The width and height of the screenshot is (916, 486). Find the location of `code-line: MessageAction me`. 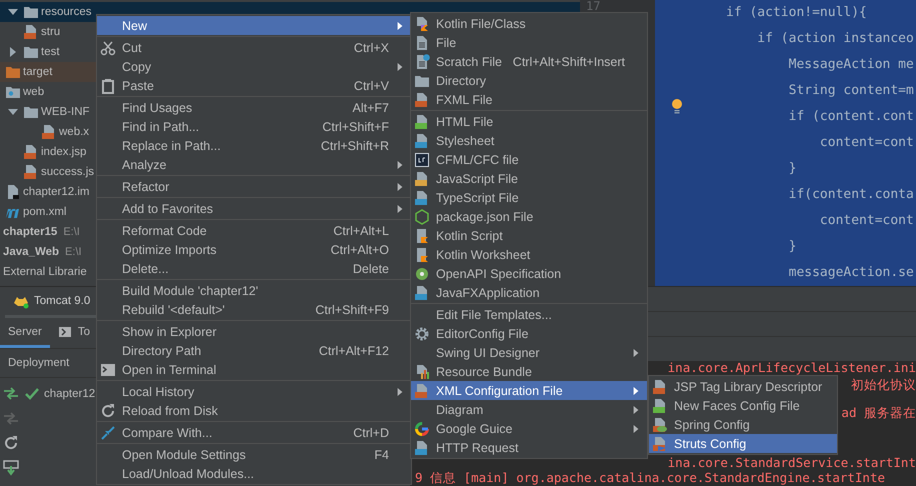

code-line: MessageAction me is located at coordinates (851, 65).